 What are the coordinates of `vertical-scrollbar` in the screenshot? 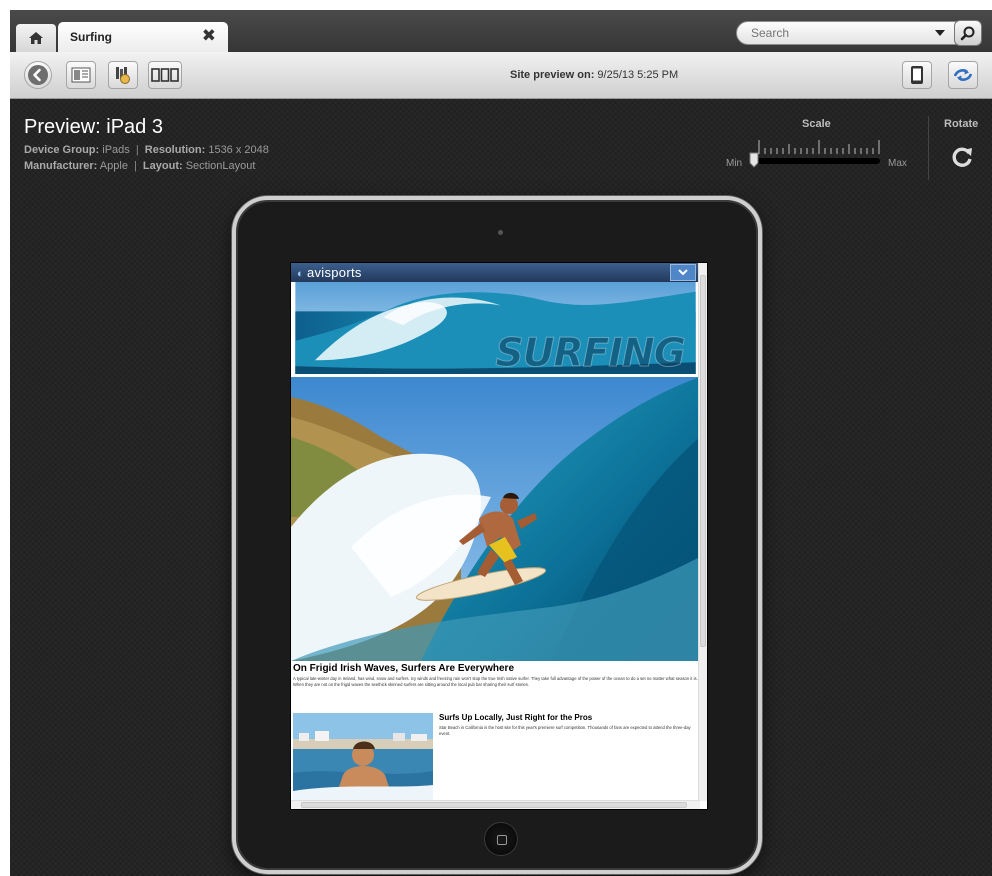 It's located at (702, 532).